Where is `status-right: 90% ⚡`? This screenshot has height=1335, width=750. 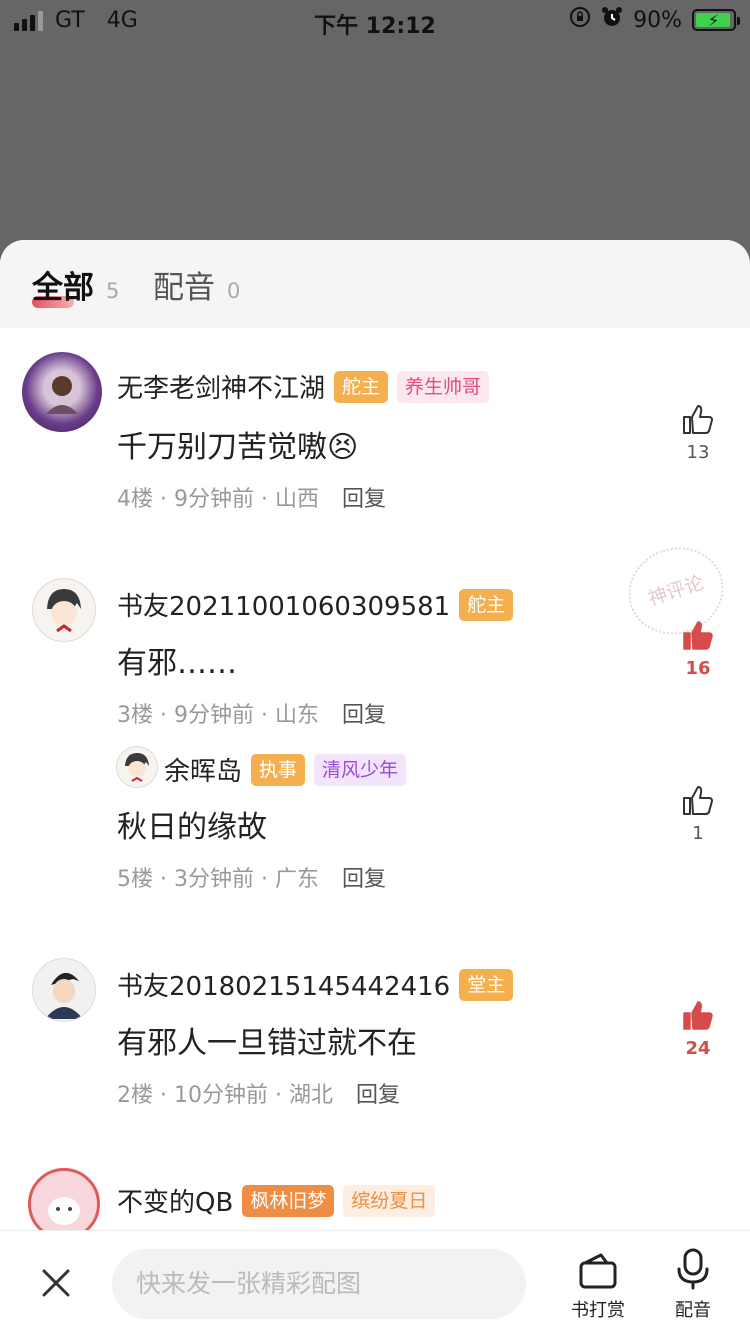
status-right: 90% ⚡ is located at coordinates (654, 20).